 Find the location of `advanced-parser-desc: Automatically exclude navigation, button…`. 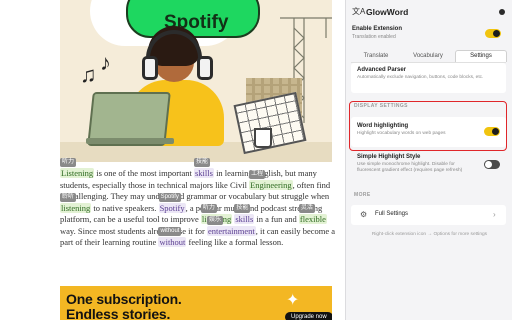

advanced-parser-desc: Automatically exclude navigation, button… is located at coordinates (420, 77).